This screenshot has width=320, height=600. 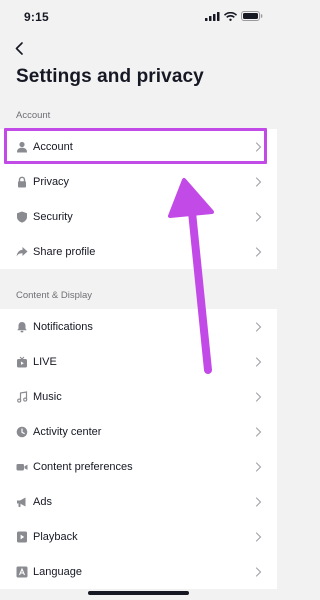 I want to click on settings-item-label: Ads, so click(x=42, y=501).